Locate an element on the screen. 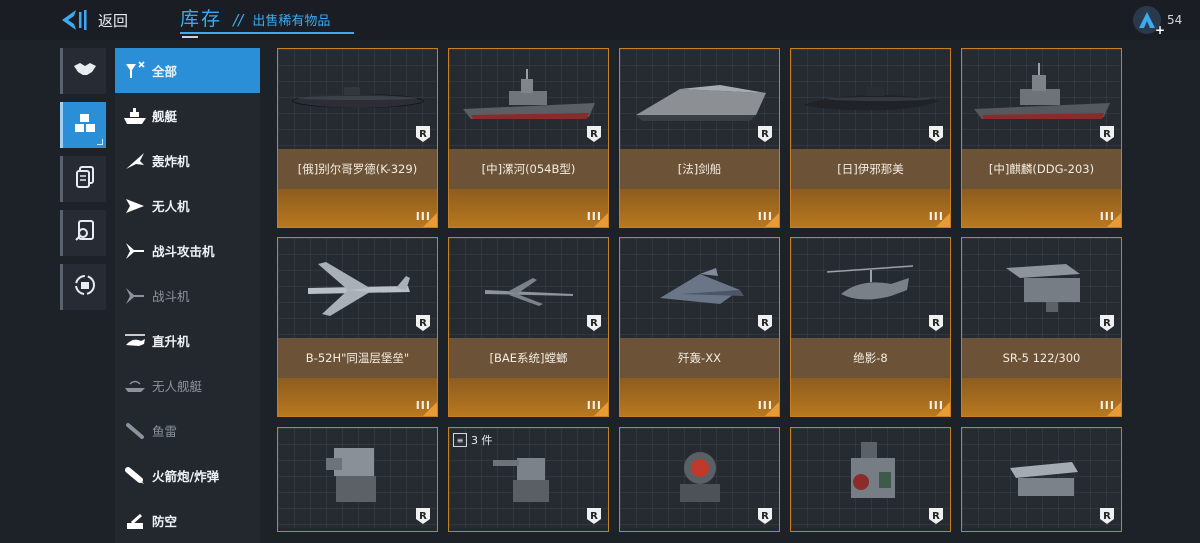 The image size is (1200, 543). badge-count: 54 is located at coordinates (1175, 20).